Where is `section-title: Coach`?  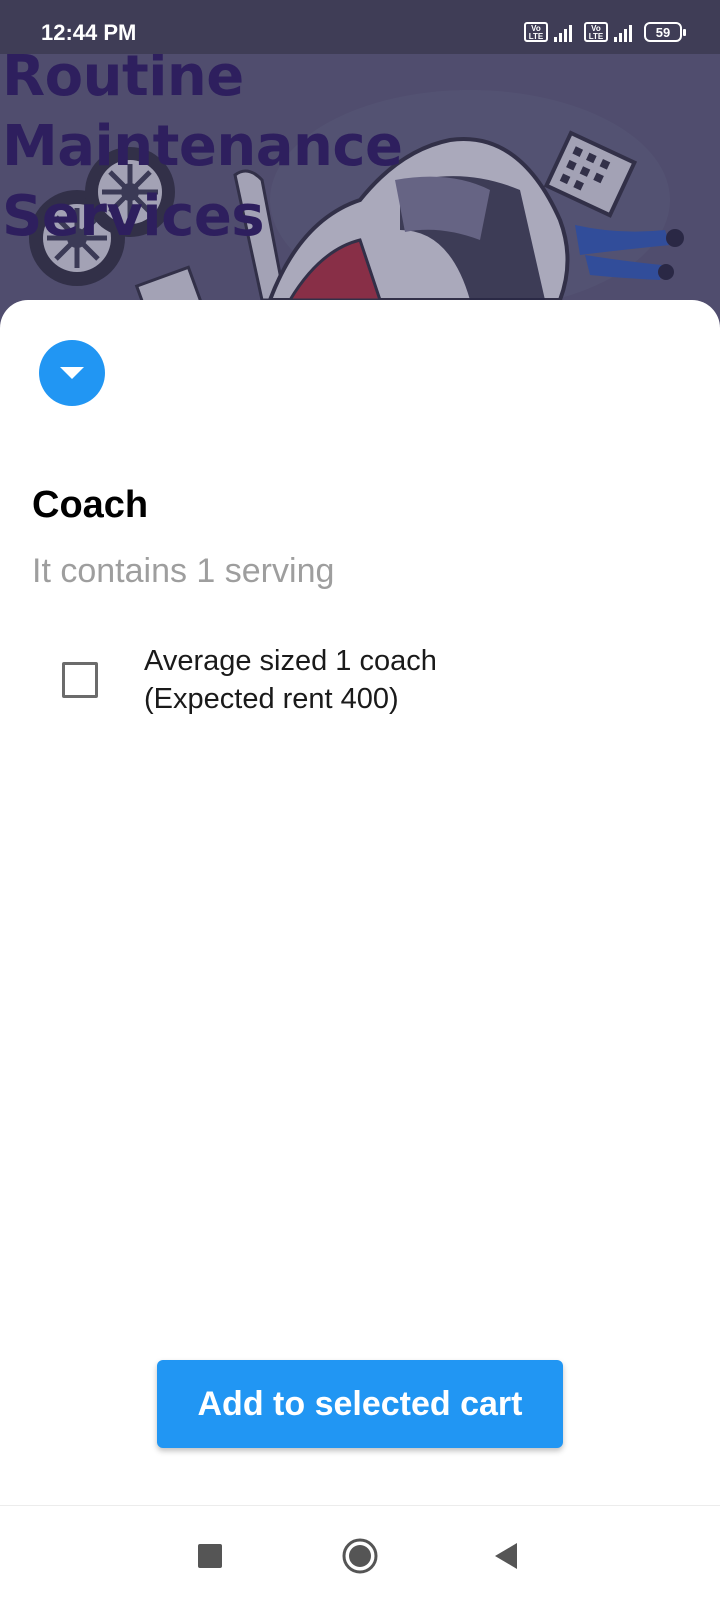 section-title: Coach is located at coordinates (90, 505).